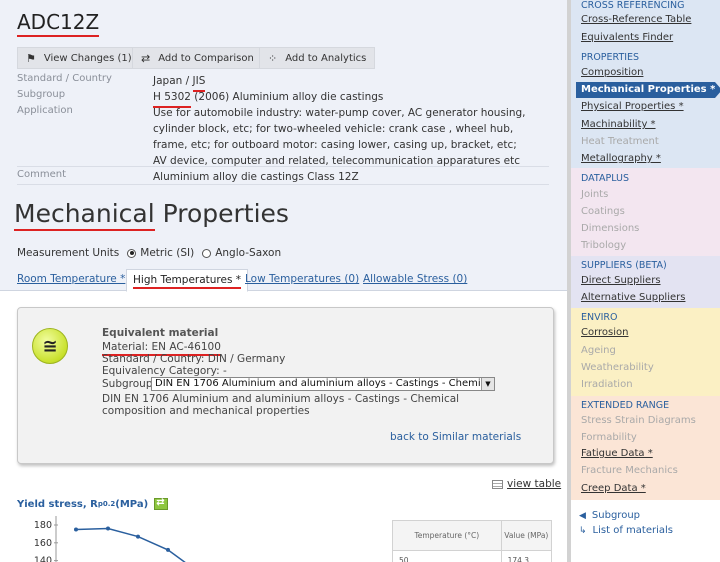  What do you see at coordinates (43, 543) in the screenshot?
I see `y-tick-label: 160` at bounding box center [43, 543].